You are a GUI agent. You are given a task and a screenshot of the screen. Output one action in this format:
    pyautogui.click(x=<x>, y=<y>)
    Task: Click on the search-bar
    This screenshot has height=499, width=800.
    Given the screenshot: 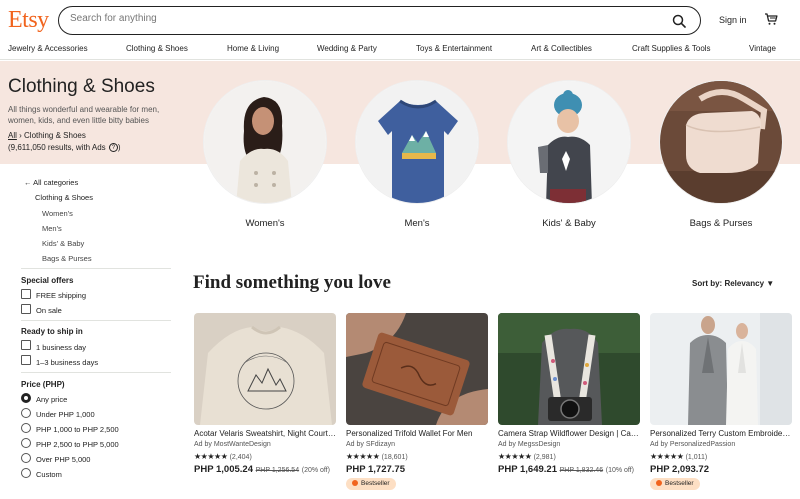 What is the action you would take?
    pyautogui.click(x=379, y=20)
    